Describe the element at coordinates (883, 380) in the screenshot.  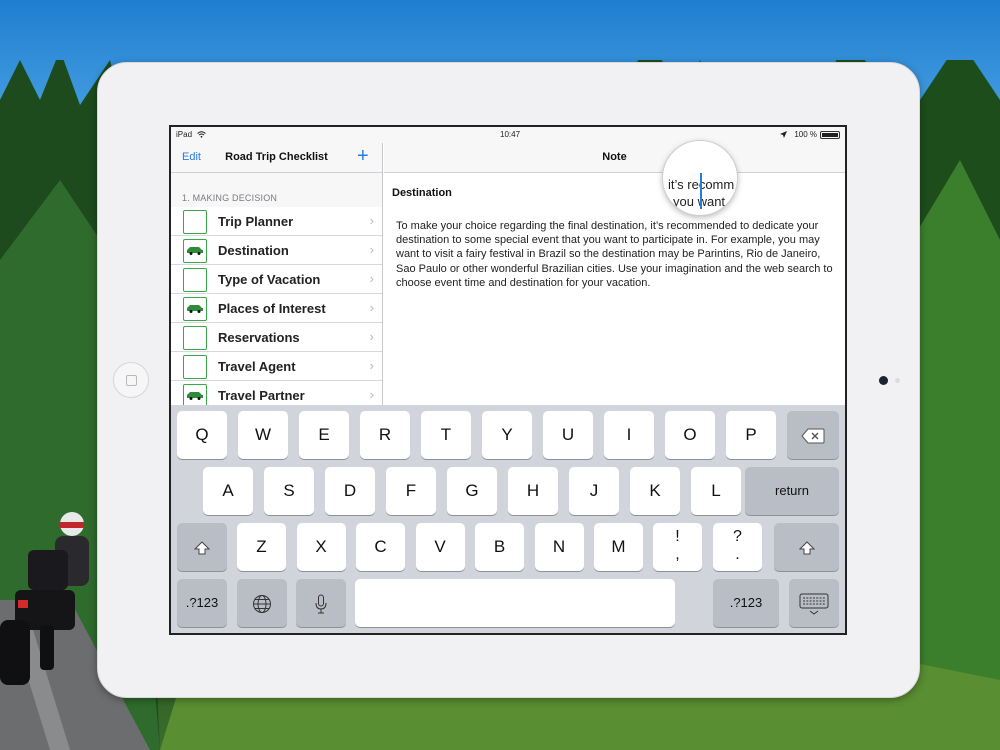
I see `camera` at that location.